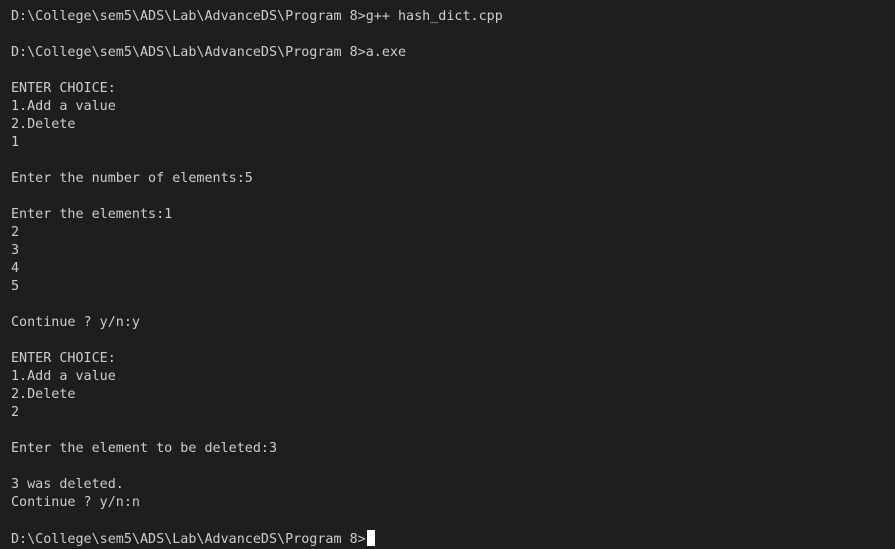  I want to click on terminal-cursor, so click(370, 538).